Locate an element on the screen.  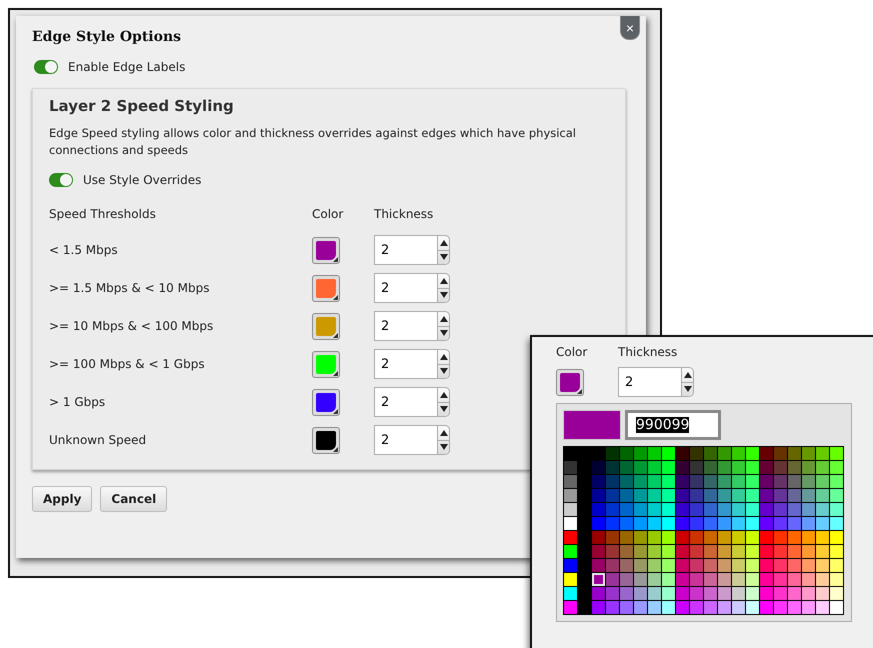
threshold-label: > 1 Gbps is located at coordinates (77, 402).